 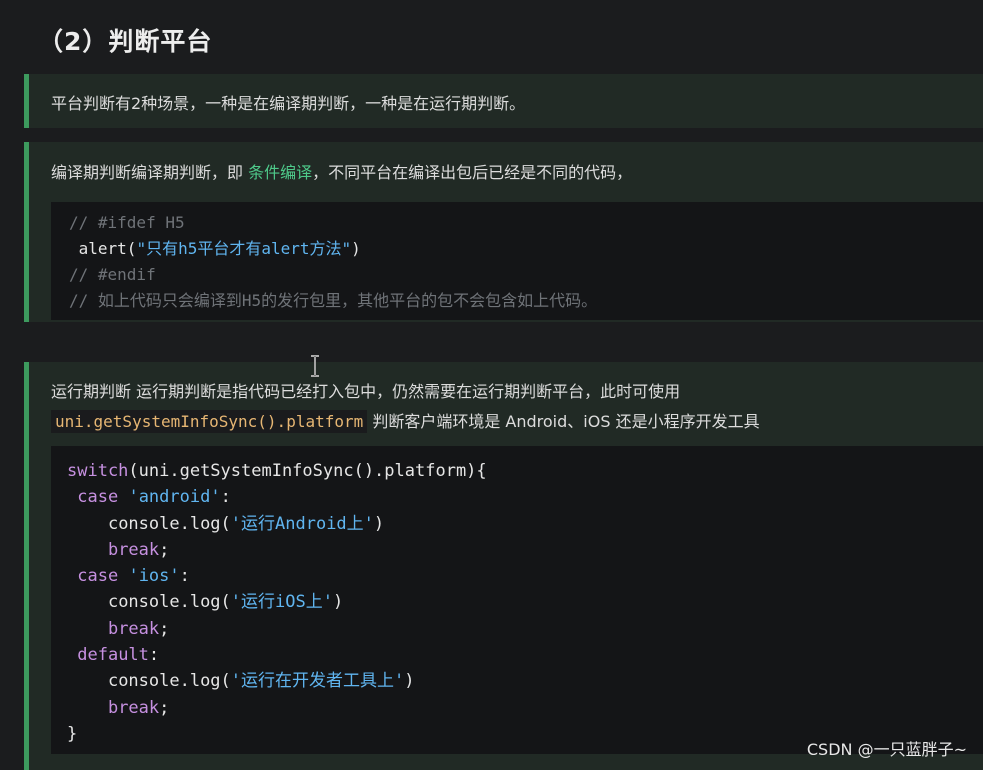 I want to click on callout-scenarios: 平台判断有2种场景，一种是在编译期判断，一种是在运行期判断。, so click(x=503, y=101).